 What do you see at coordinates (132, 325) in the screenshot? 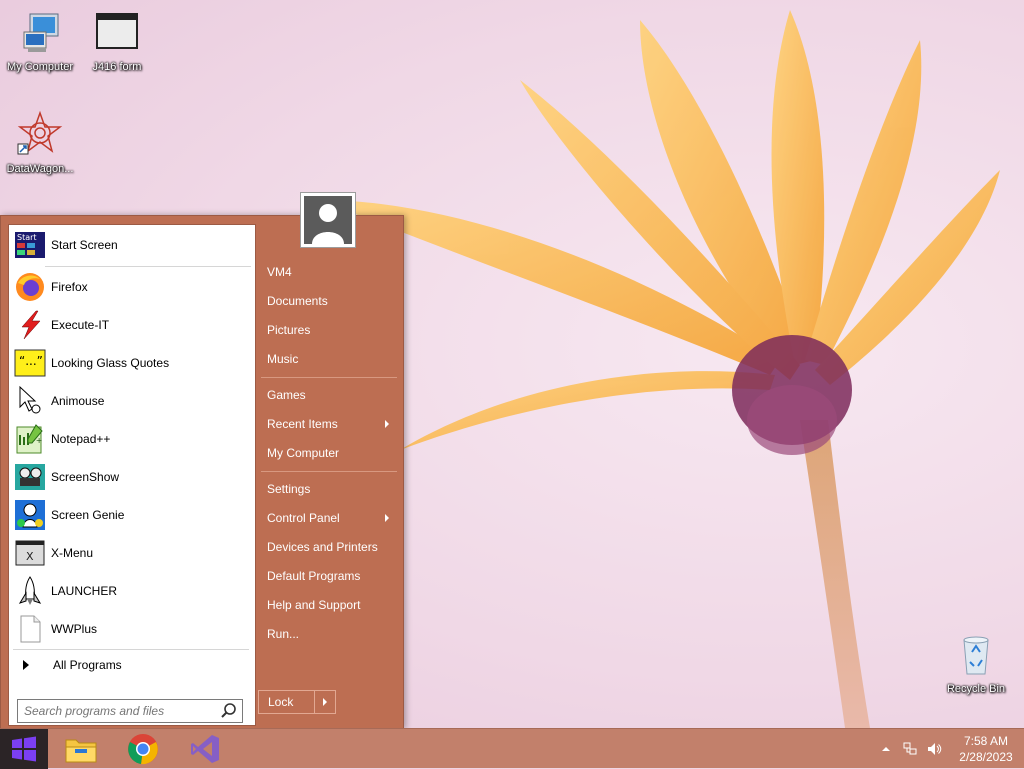
I see `program-execute-it: Execute-IT` at bounding box center [132, 325].